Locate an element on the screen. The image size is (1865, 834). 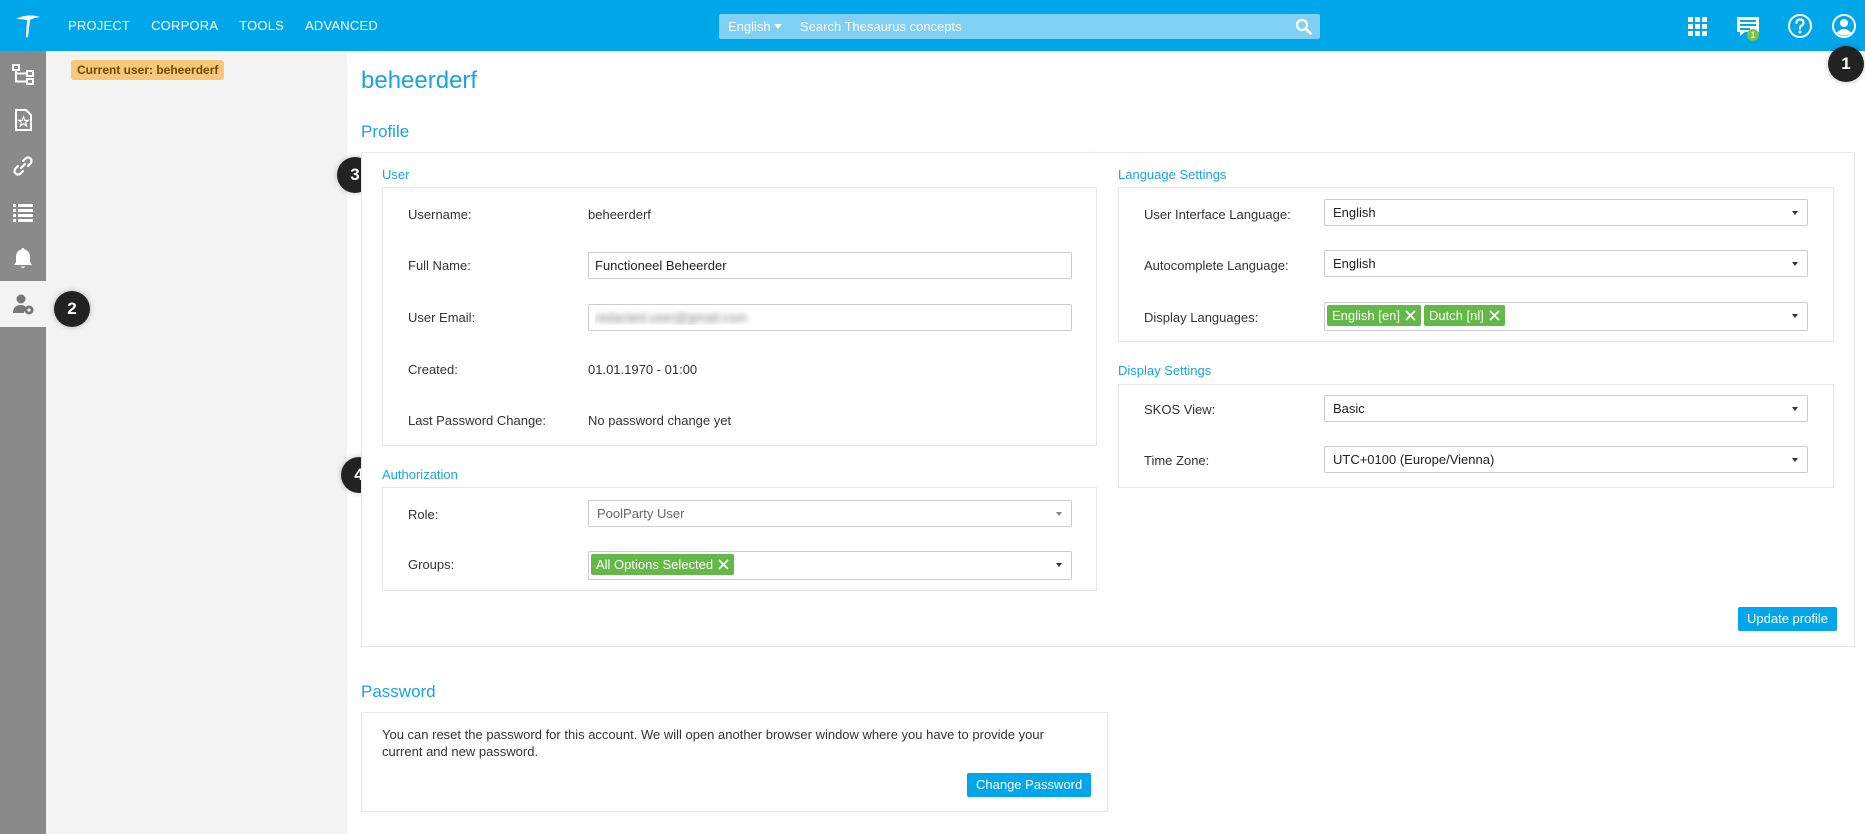
autocomplete-language-label: Autocomplete Language: is located at coordinates (1216, 265).